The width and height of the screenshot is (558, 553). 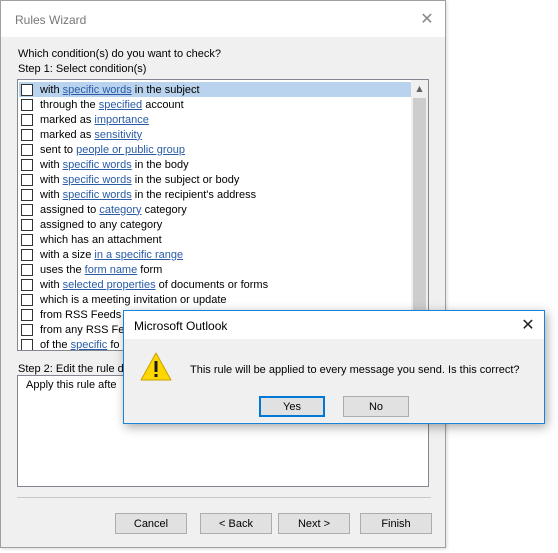 I want to click on next-button: Next >, so click(x=314, y=523).